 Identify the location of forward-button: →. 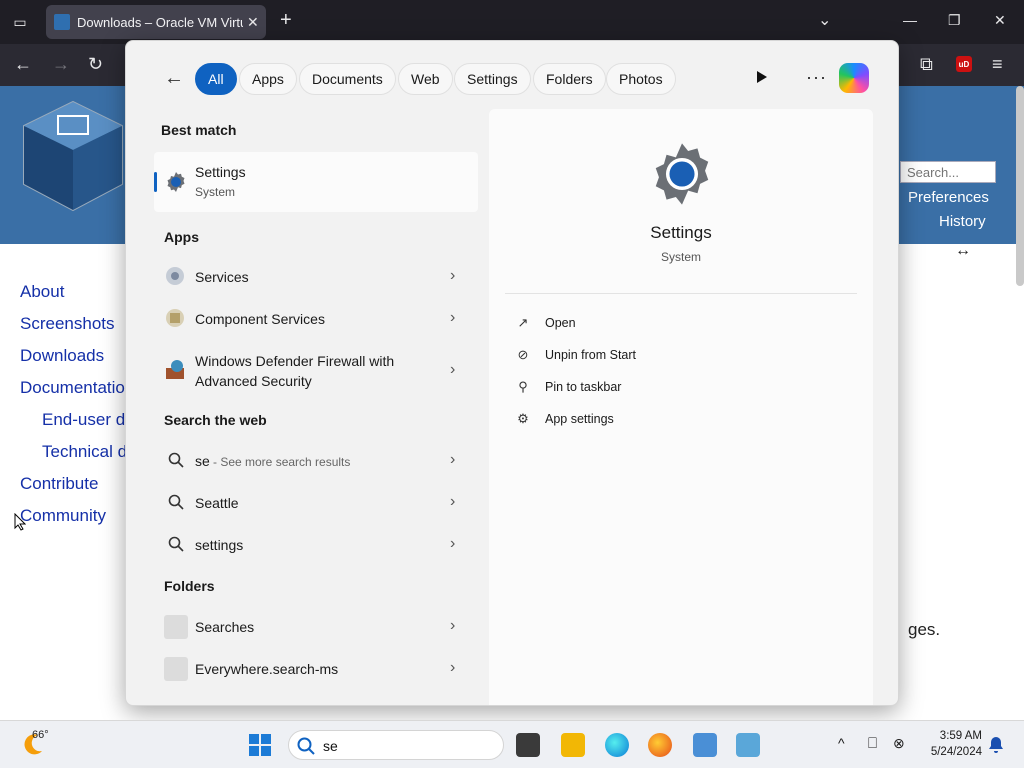
(61, 64).